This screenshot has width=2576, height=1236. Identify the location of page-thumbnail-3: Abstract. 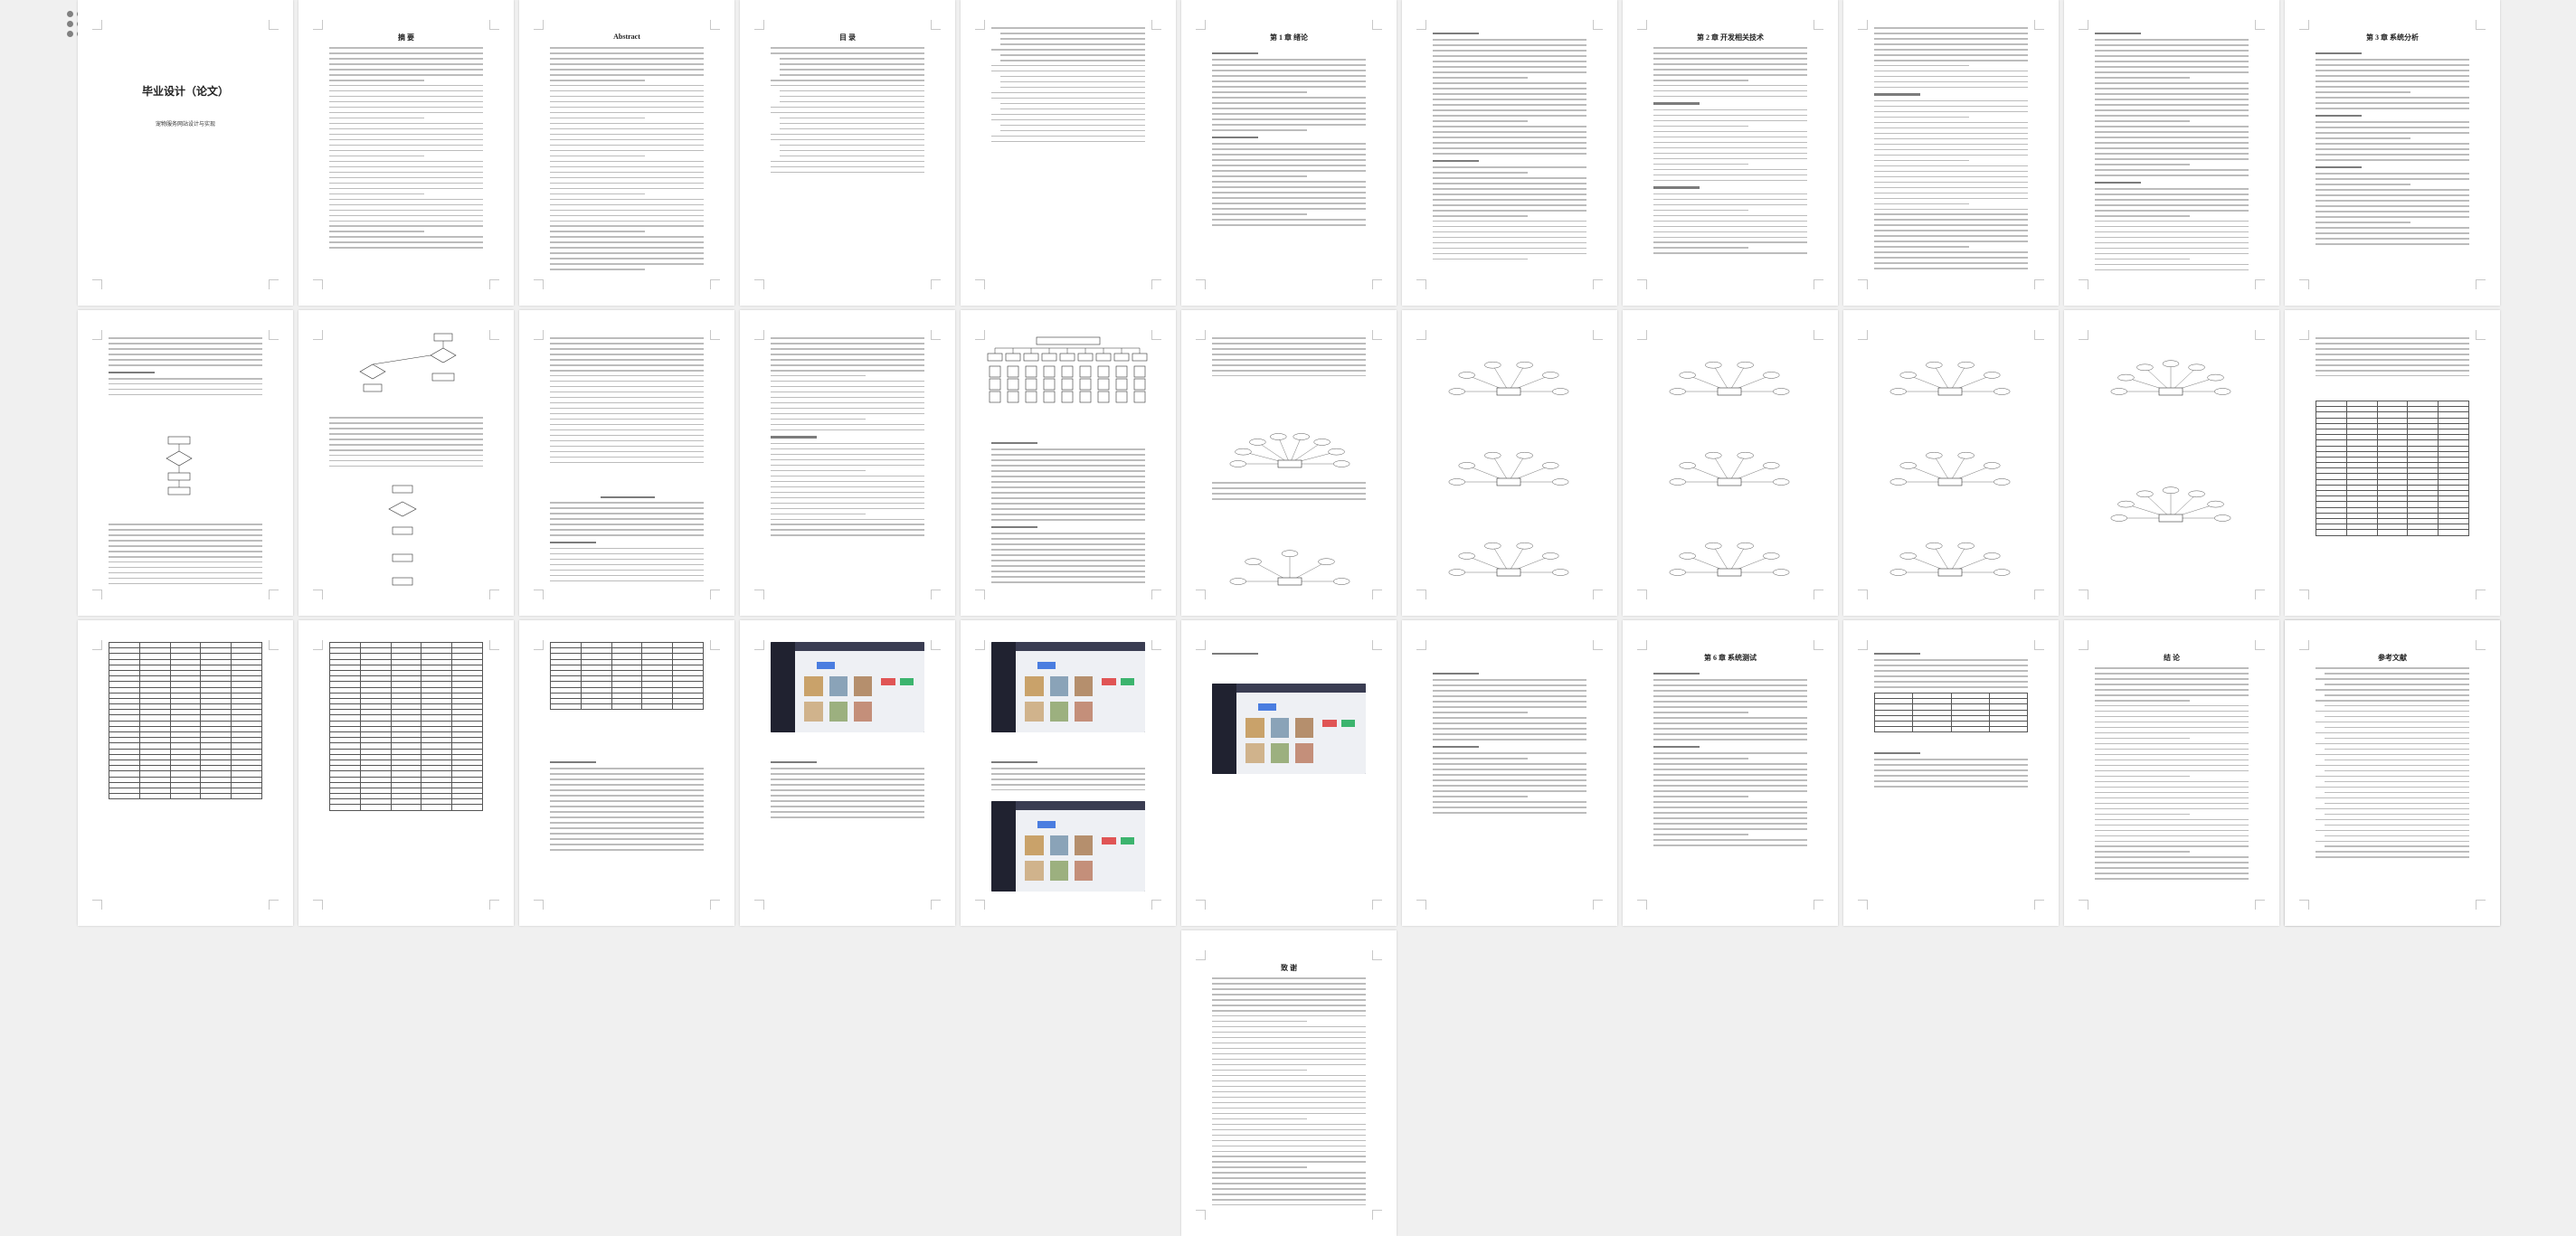
(626, 153).